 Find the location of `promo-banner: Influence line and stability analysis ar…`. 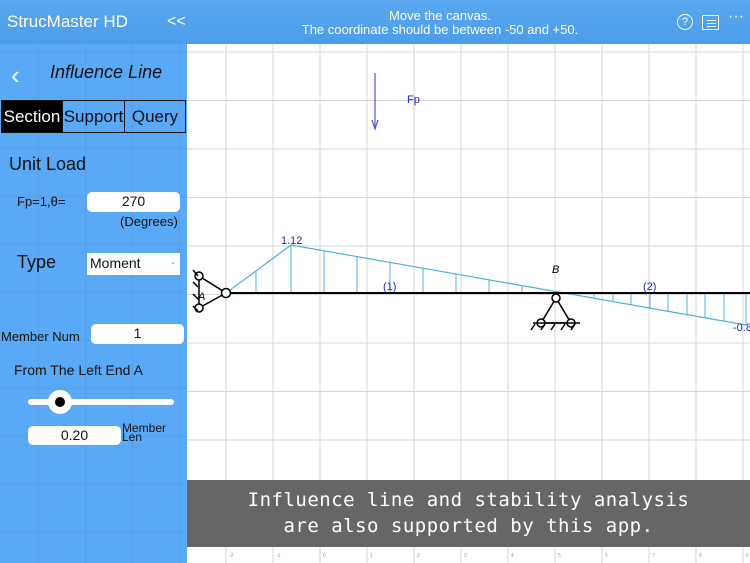

promo-banner: Influence line and stability analysis ar… is located at coordinates (468, 513).